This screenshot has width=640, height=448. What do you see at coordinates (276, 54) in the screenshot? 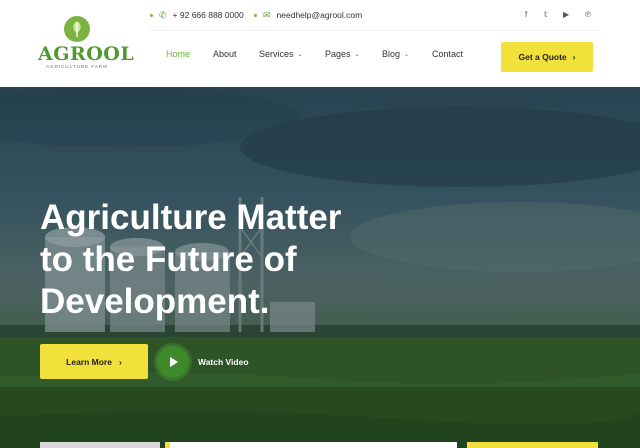
I see `nav-label: Services` at bounding box center [276, 54].